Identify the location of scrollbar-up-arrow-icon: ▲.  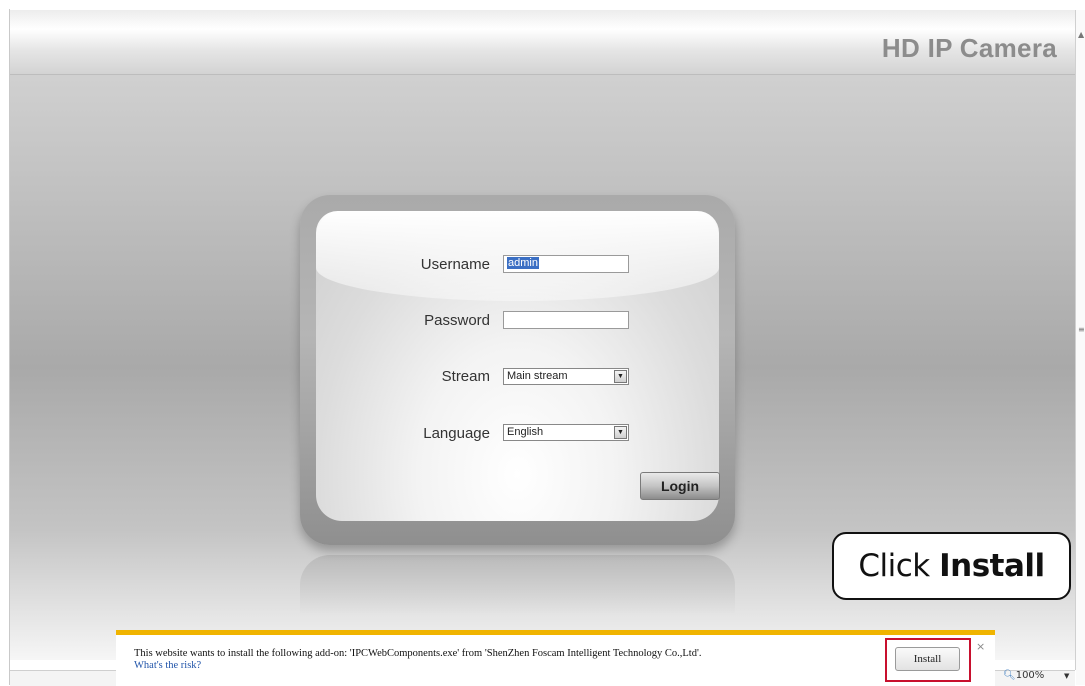
(1081, 34).